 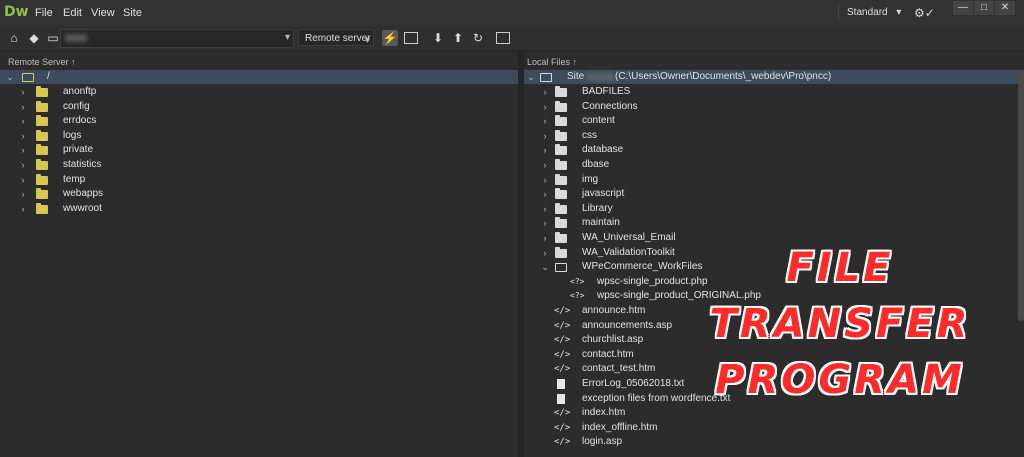 I want to click on local-folder-row: › database, so click(x=774, y=150).